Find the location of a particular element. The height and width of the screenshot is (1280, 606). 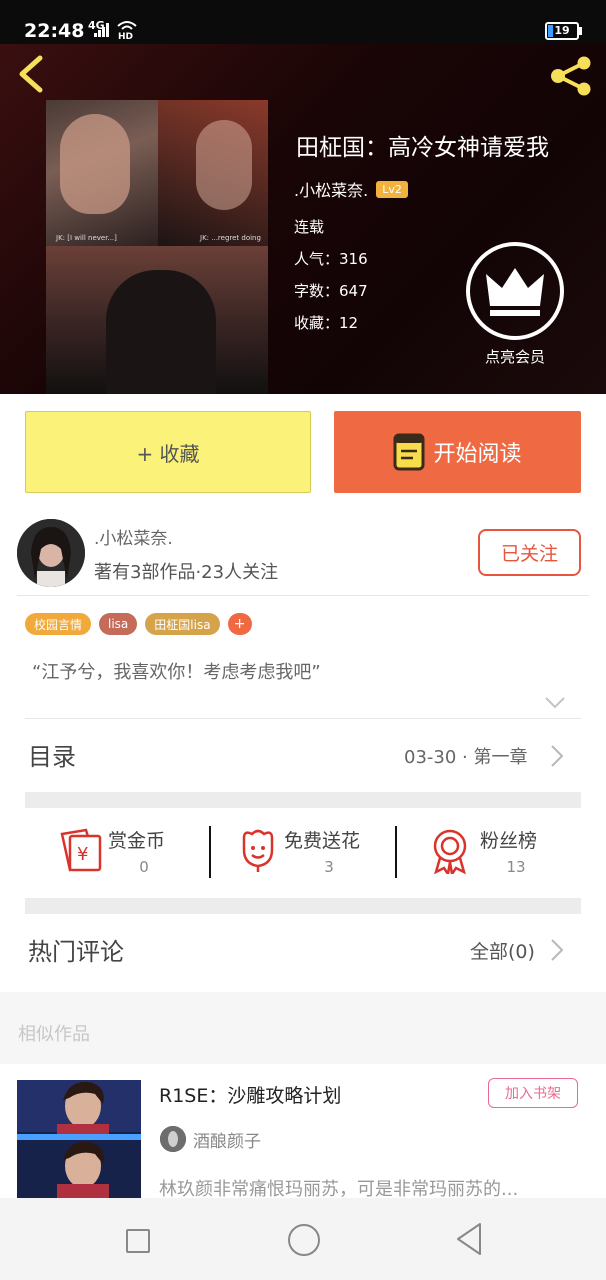

catalog-latest-chapter: 03-30 · 第一章 is located at coordinates (465, 756).